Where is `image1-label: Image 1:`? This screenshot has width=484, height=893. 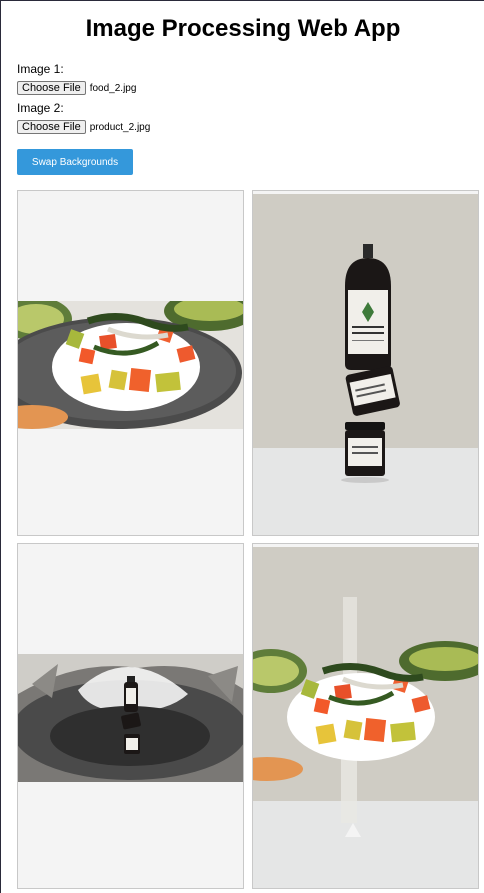 image1-label: Image 1: is located at coordinates (40, 69).